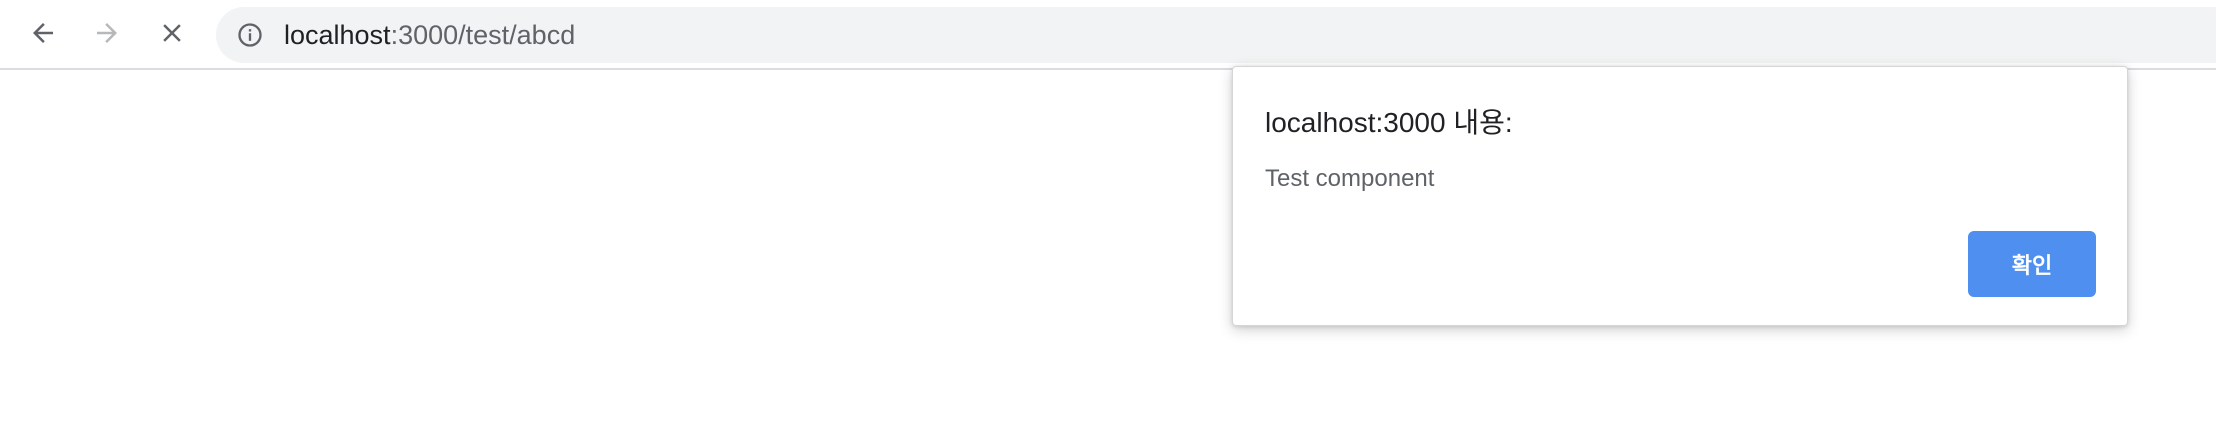 Image resolution: width=2216 pixels, height=422 pixels. Describe the element at coordinates (1216, 35) in the screenshot. I see `address-bar: localhost:3000/test/abcd` at that location.